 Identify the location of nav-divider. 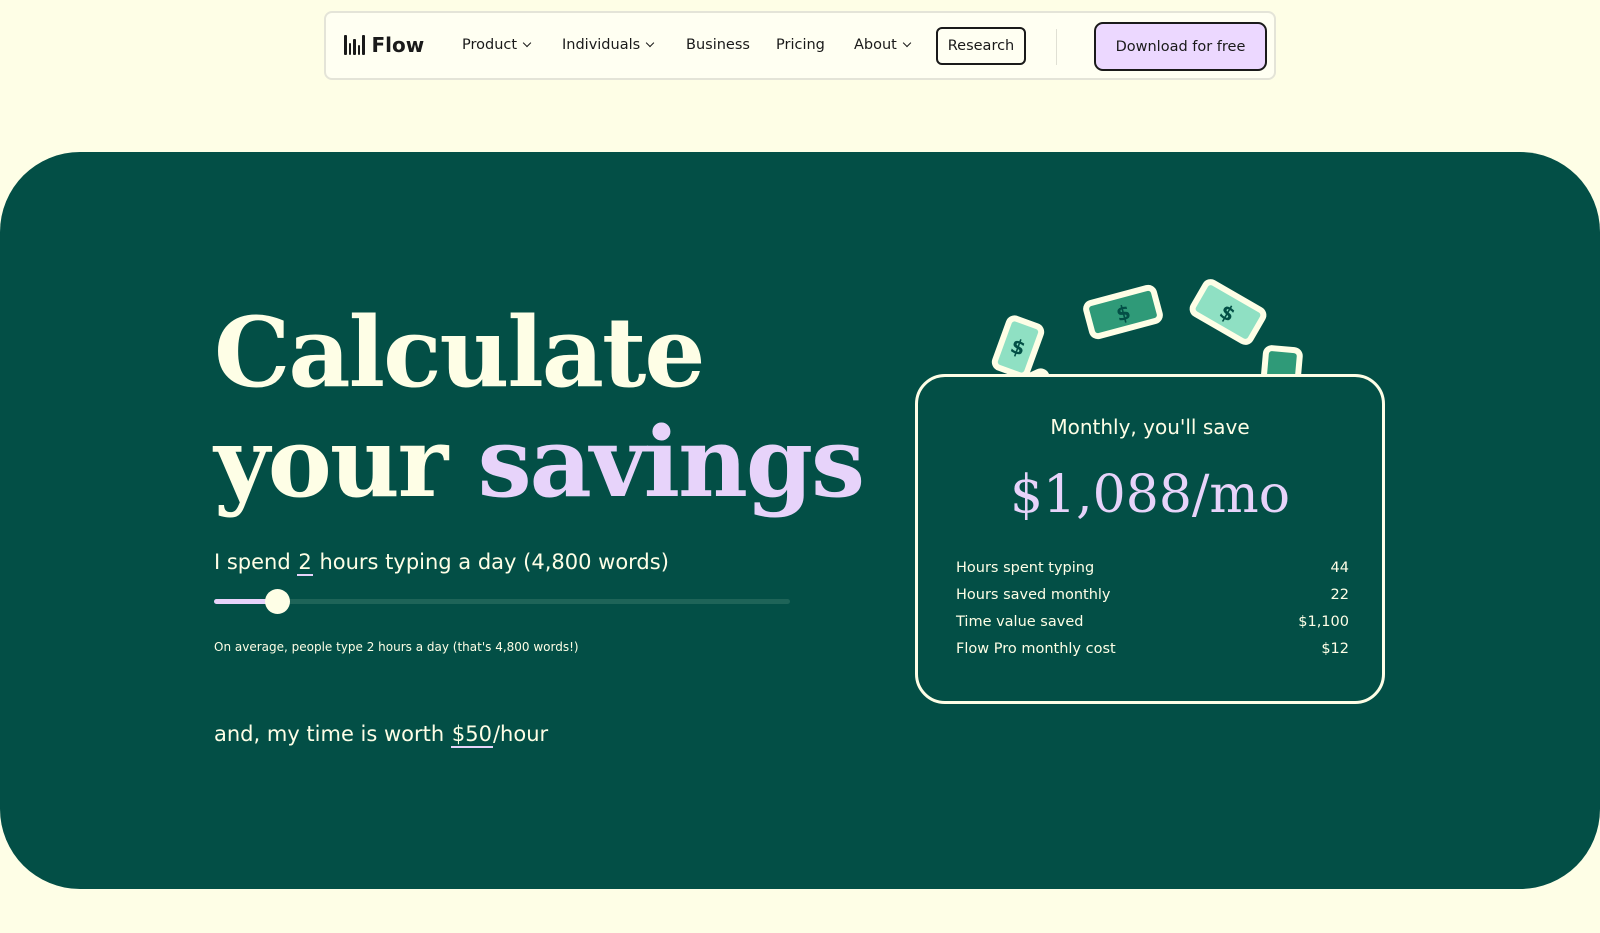
(1056, 47).